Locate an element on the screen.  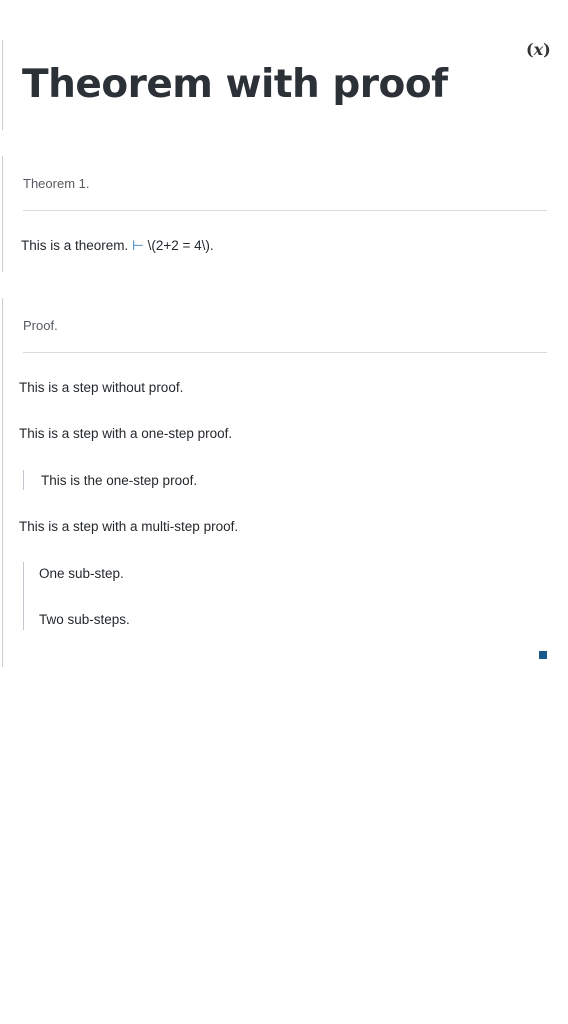
theorem-formula: \(2+2 = 4\). is located at coordinates (180, 245).